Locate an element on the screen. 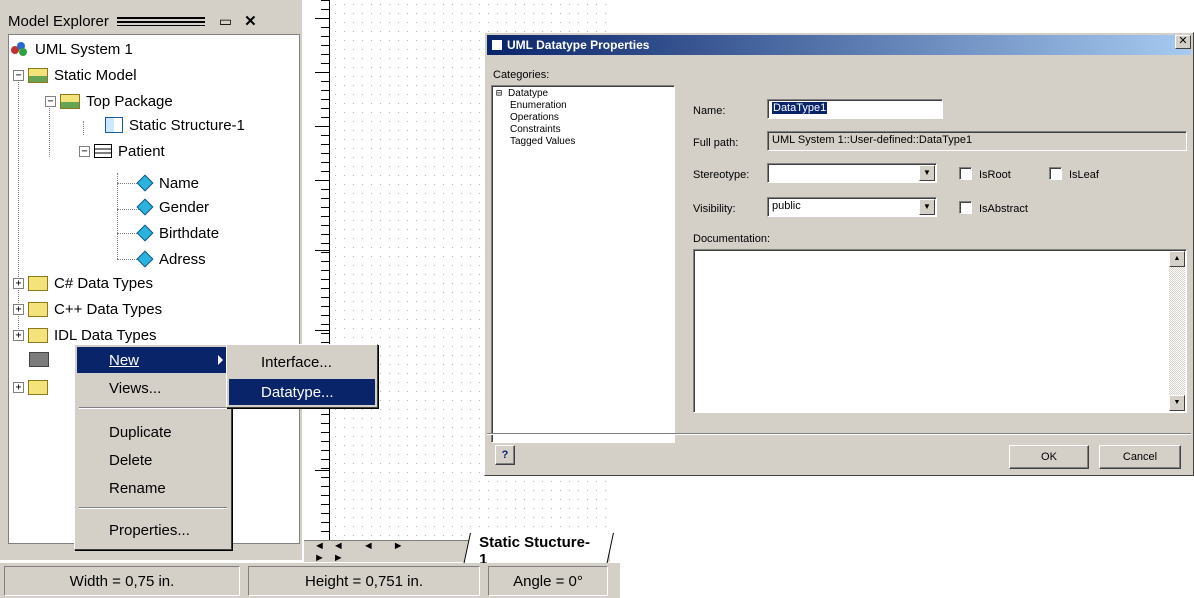  tree-item-collapsed: + is located at coordinates (33, 387).